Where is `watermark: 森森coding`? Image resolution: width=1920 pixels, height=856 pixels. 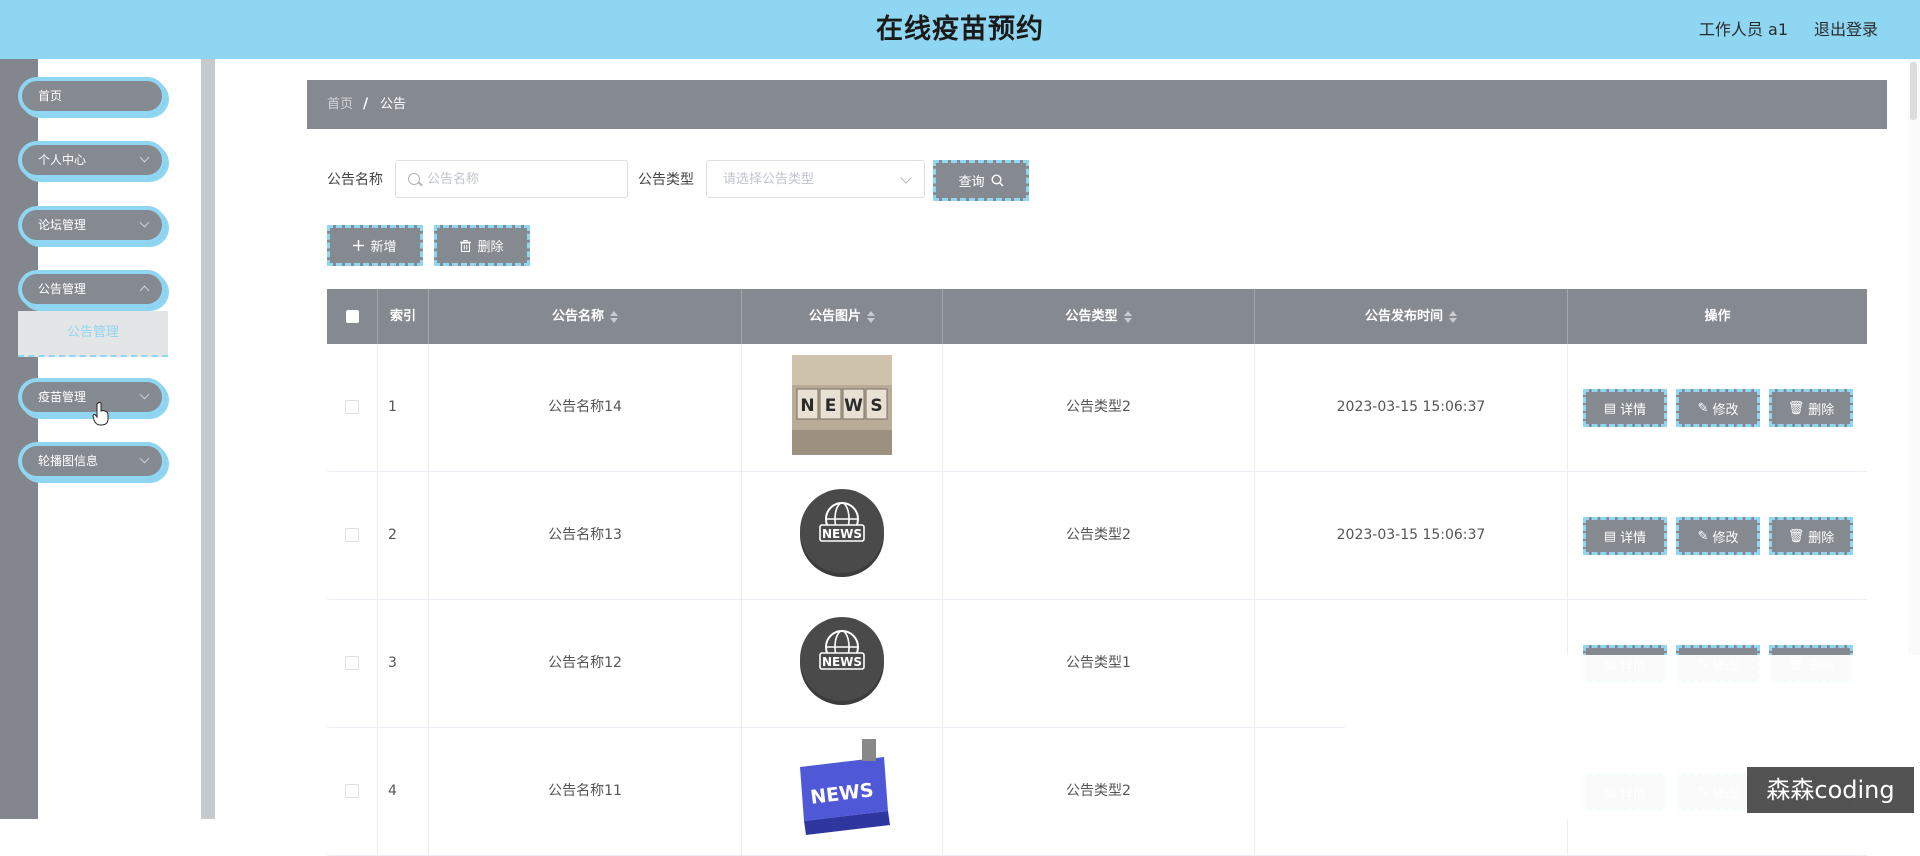
watermark: 森森coding is located at coordinates (1830, 790).